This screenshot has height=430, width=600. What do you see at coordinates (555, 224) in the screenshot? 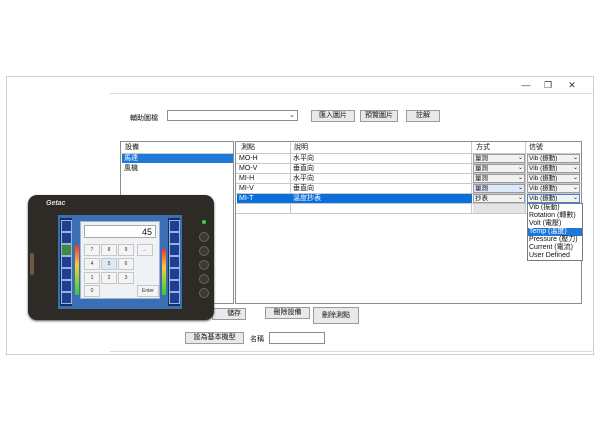
I see `dropdown-option: Volt (電壓)` at bounding box center [555, 224].